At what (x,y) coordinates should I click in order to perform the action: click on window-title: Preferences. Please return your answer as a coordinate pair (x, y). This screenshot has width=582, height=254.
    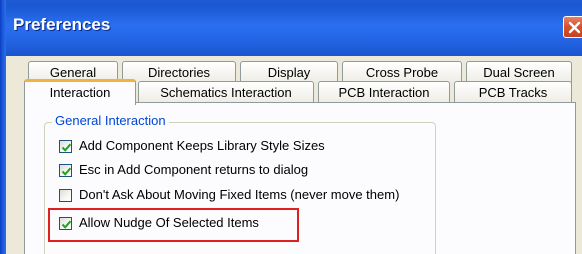
    Looking at the image, I should click on (62, 24).